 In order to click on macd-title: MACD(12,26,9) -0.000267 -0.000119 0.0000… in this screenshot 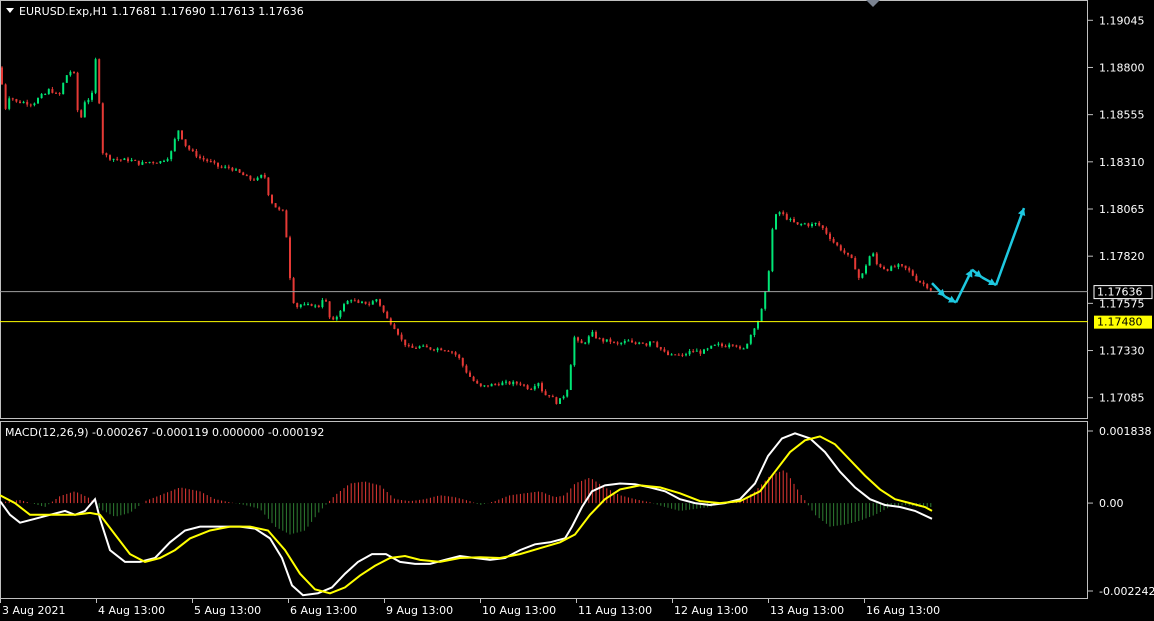, I will do `click(164, 432)`.